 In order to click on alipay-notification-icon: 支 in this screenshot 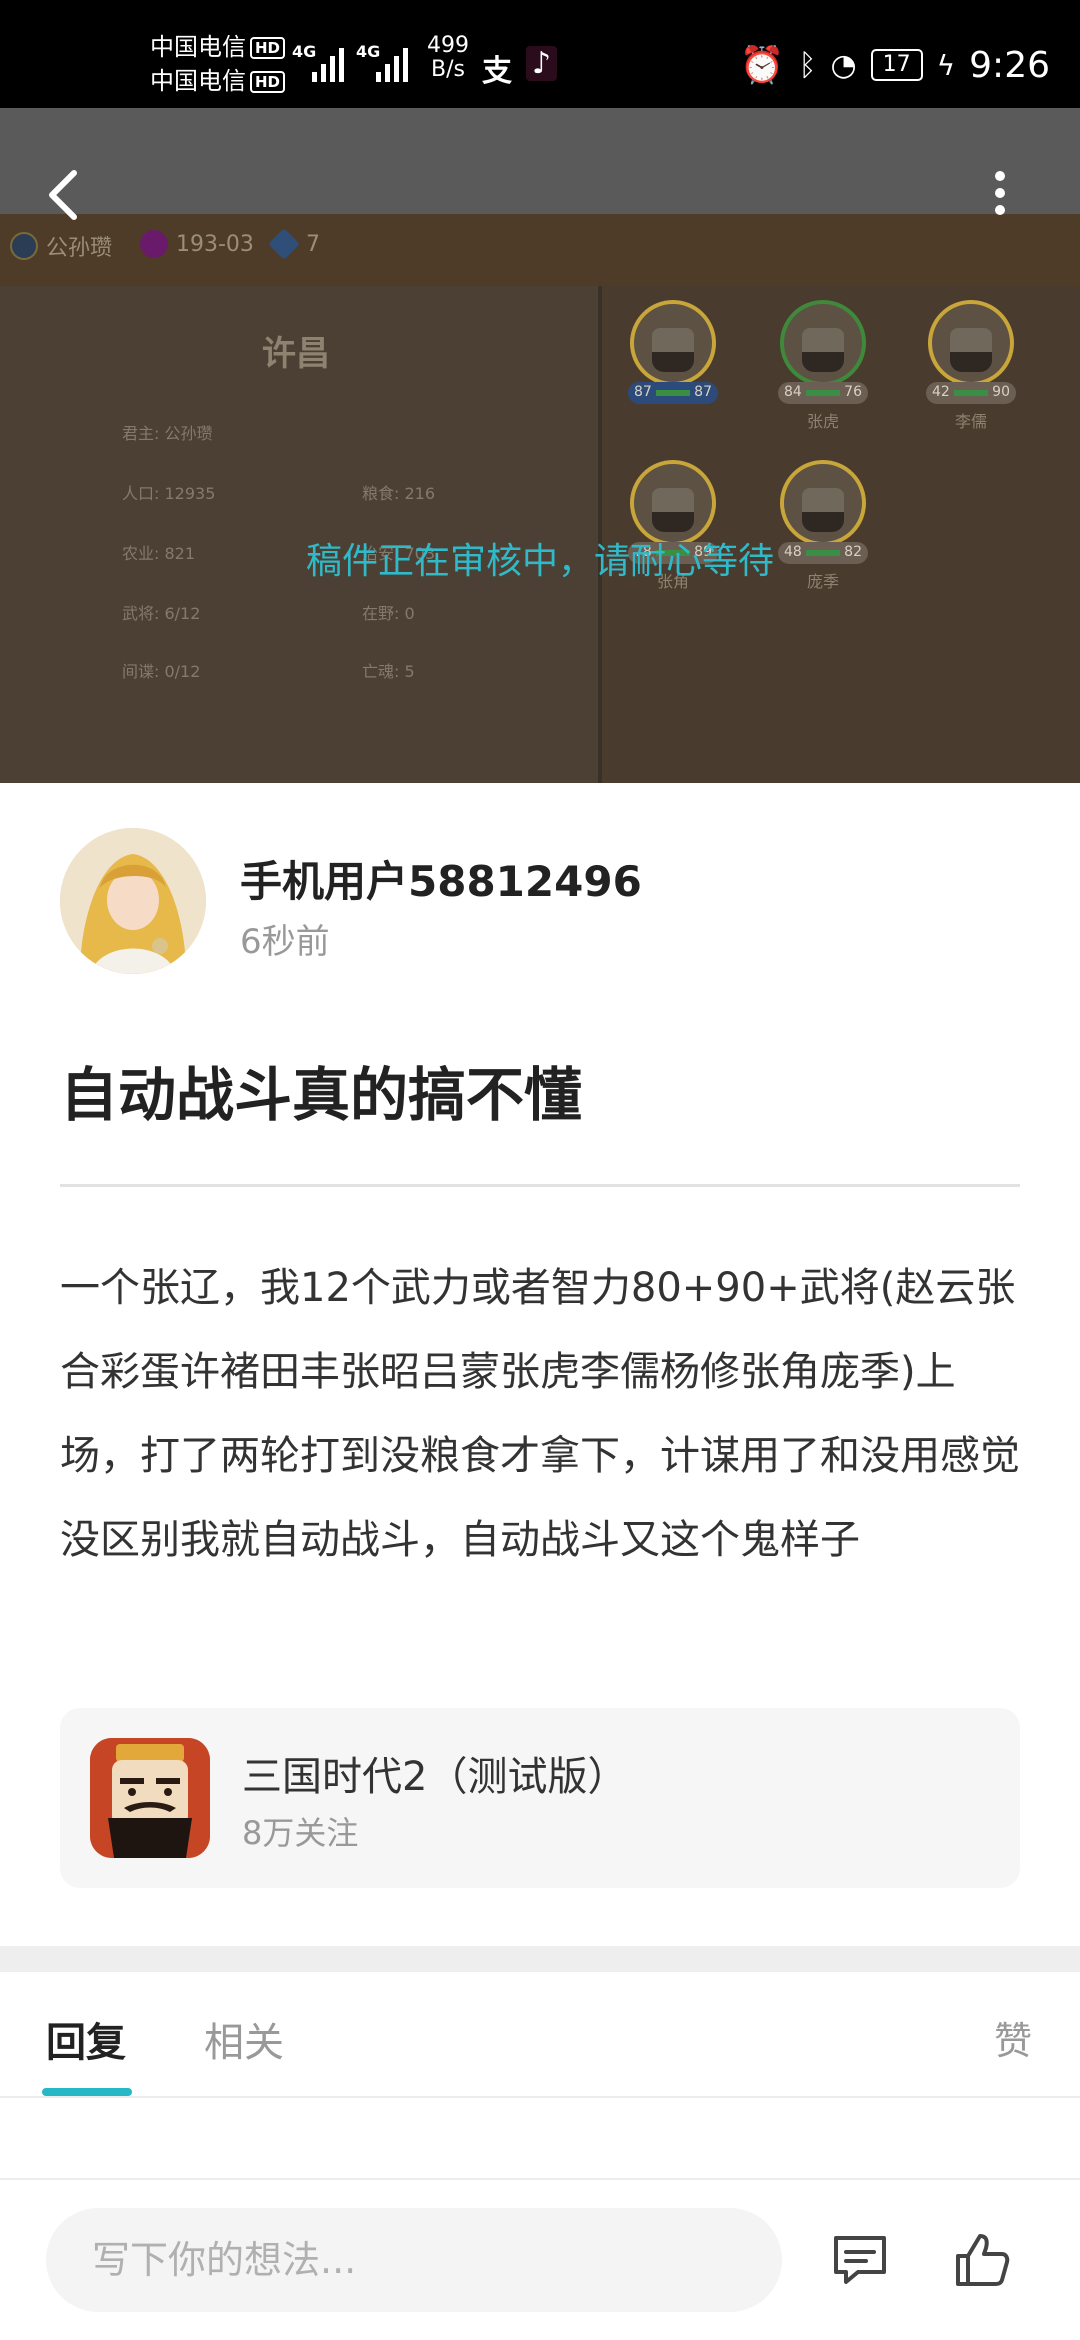, I will do `click(497, 71)`.